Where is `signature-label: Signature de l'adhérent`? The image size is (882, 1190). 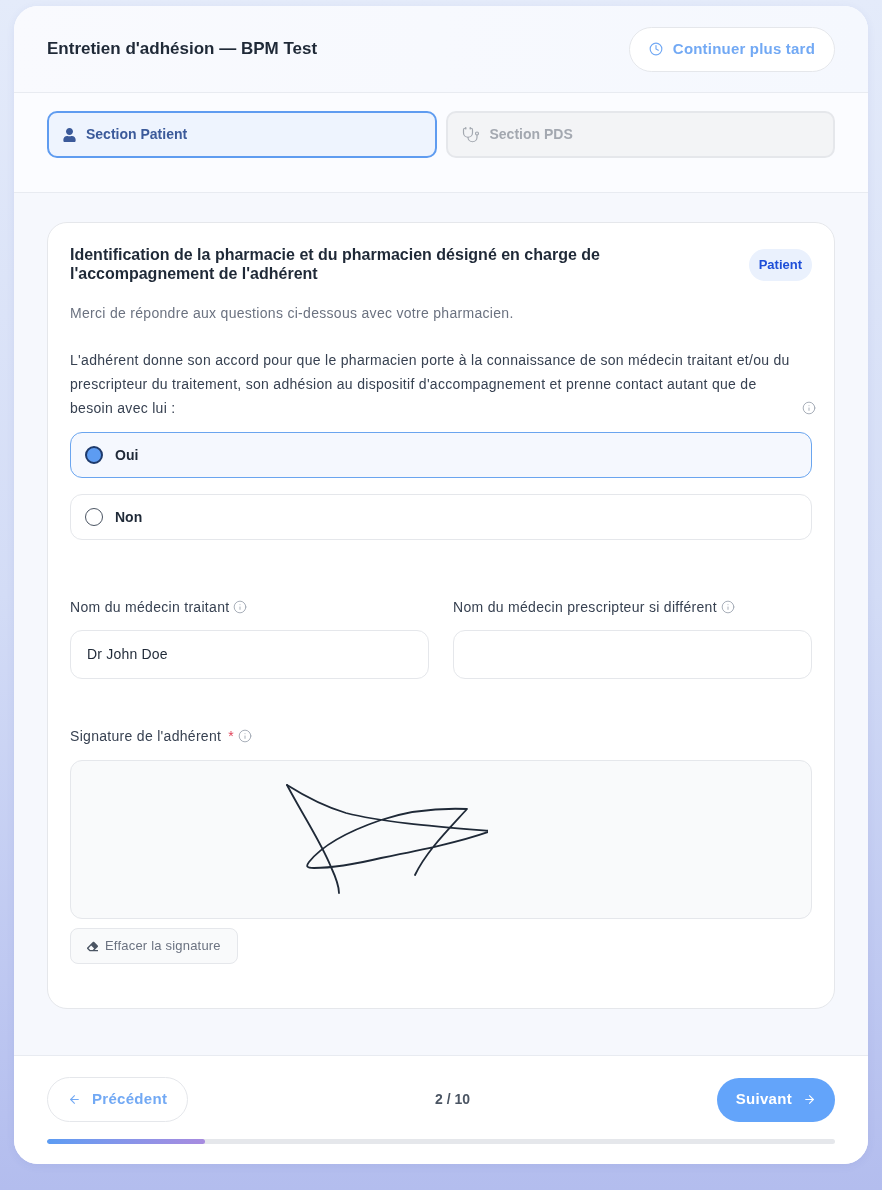 signature-label: Signature de l'adhérent is located at coordinates (146, 736).